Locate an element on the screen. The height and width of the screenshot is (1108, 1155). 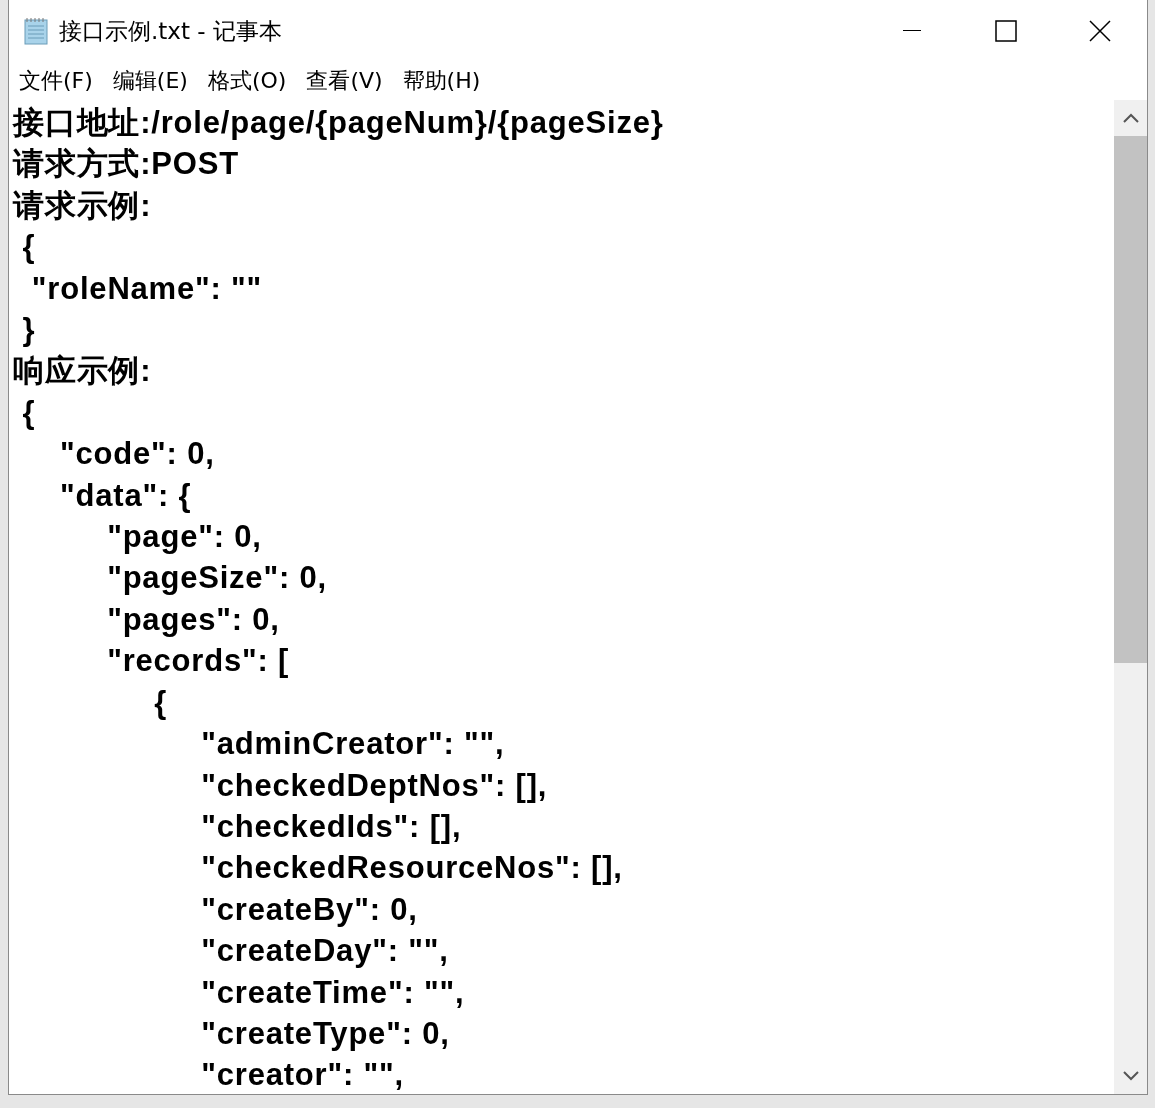
text-line: "checkedResourceNos": [], is located at coordinates (411, 868).